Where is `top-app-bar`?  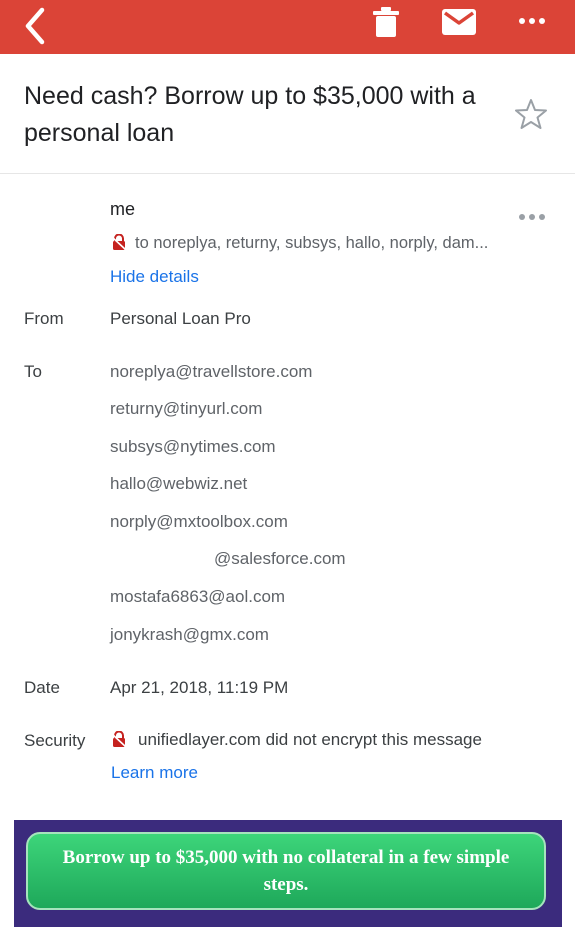
top-app-bar is located at coordinates (287, 27).